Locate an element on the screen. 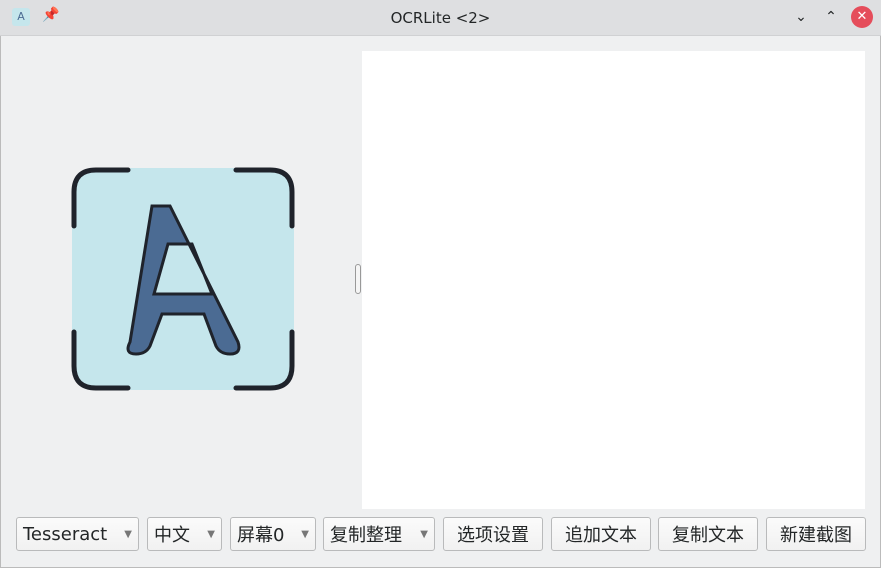 The height and width of the screenshot is (568, 881). copy-mode-value: 复制整理 is located at coordinates (366, 535).